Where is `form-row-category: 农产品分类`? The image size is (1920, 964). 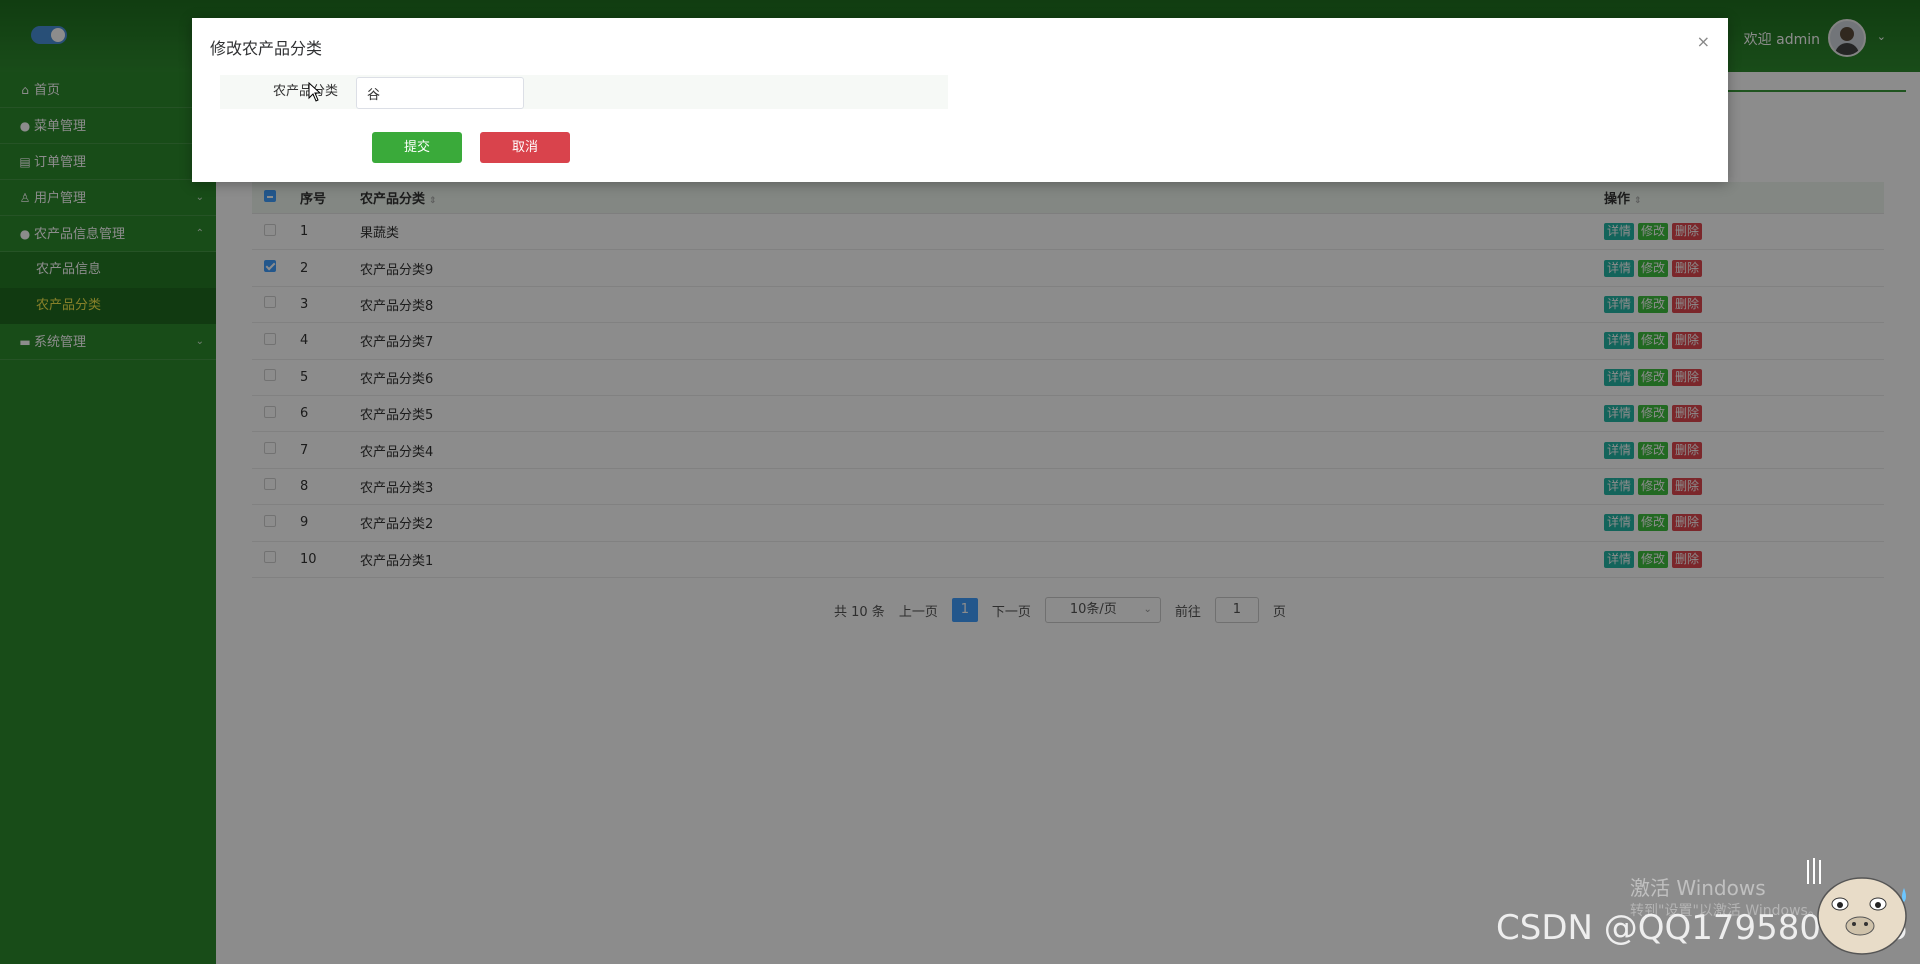 form-row-category: 农产品分类 is located at coordinates (584, 92).